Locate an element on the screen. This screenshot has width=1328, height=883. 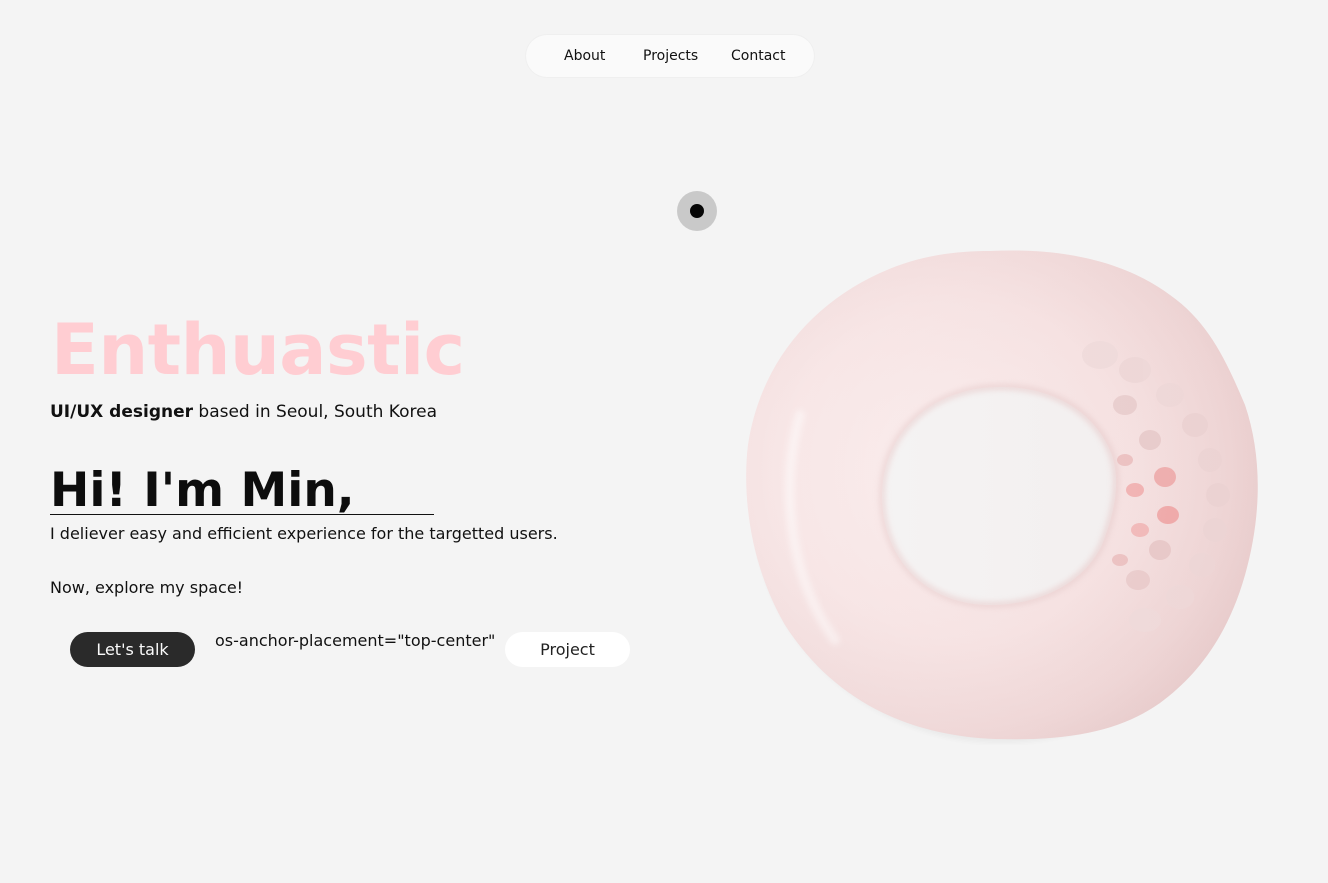
top-nav: About Projects Contact is located at coordinates (670, 56).